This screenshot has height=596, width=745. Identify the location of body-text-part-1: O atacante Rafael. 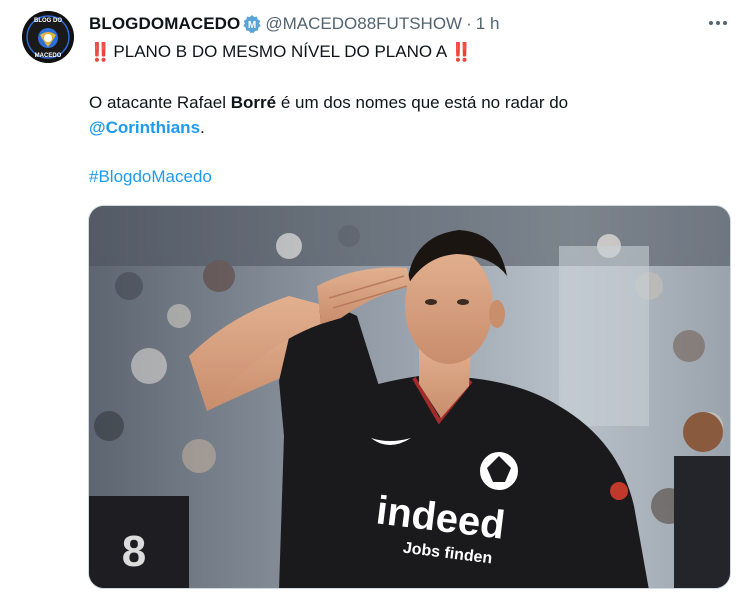
(160, 102).